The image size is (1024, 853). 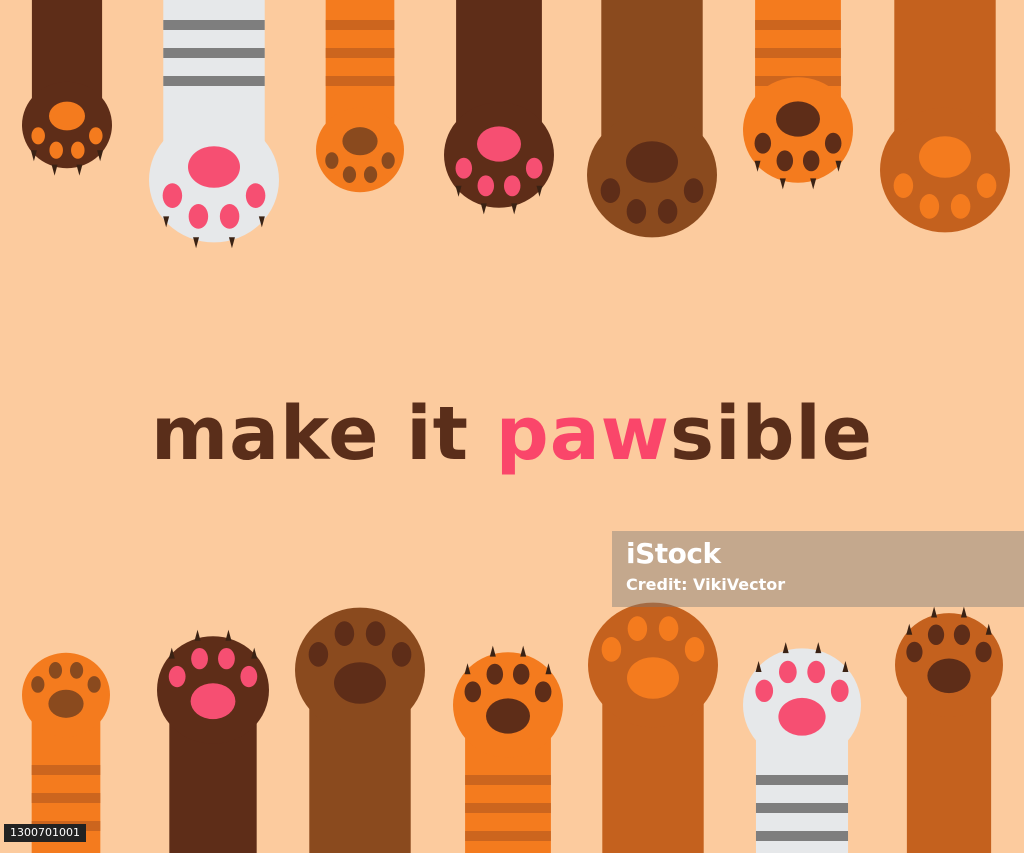 What do you see at coordinates (323, 434) in the screenshot?
I see `headline-part-make-it: make it` at bounding box center [323, 434].